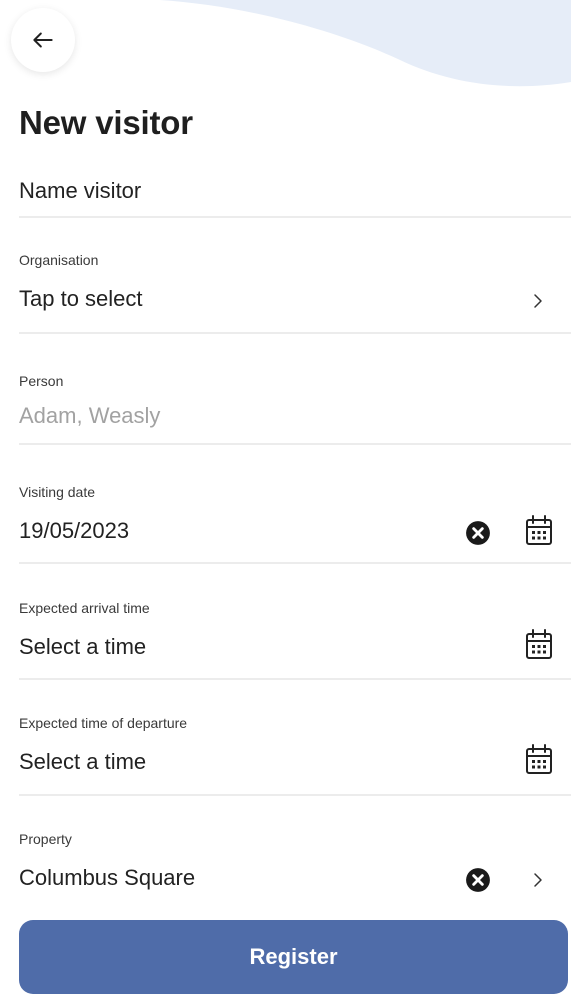 This screenshot has height=994, width=571. What do you see at coordinates (295, 523) in the screenshot?
I see `visiting-date-field: Visiting date 19/05/2023` at bounding box center [295, 523].